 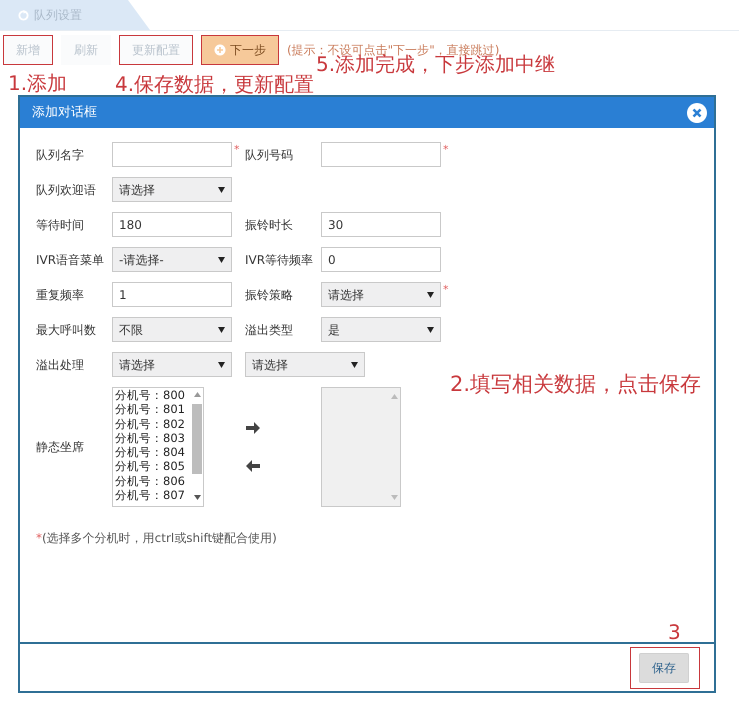 What do you see at coordinates (153, 423) in the screenshot?
I see `listbox-option: 分机号：802` at bounding box center [153, 423].